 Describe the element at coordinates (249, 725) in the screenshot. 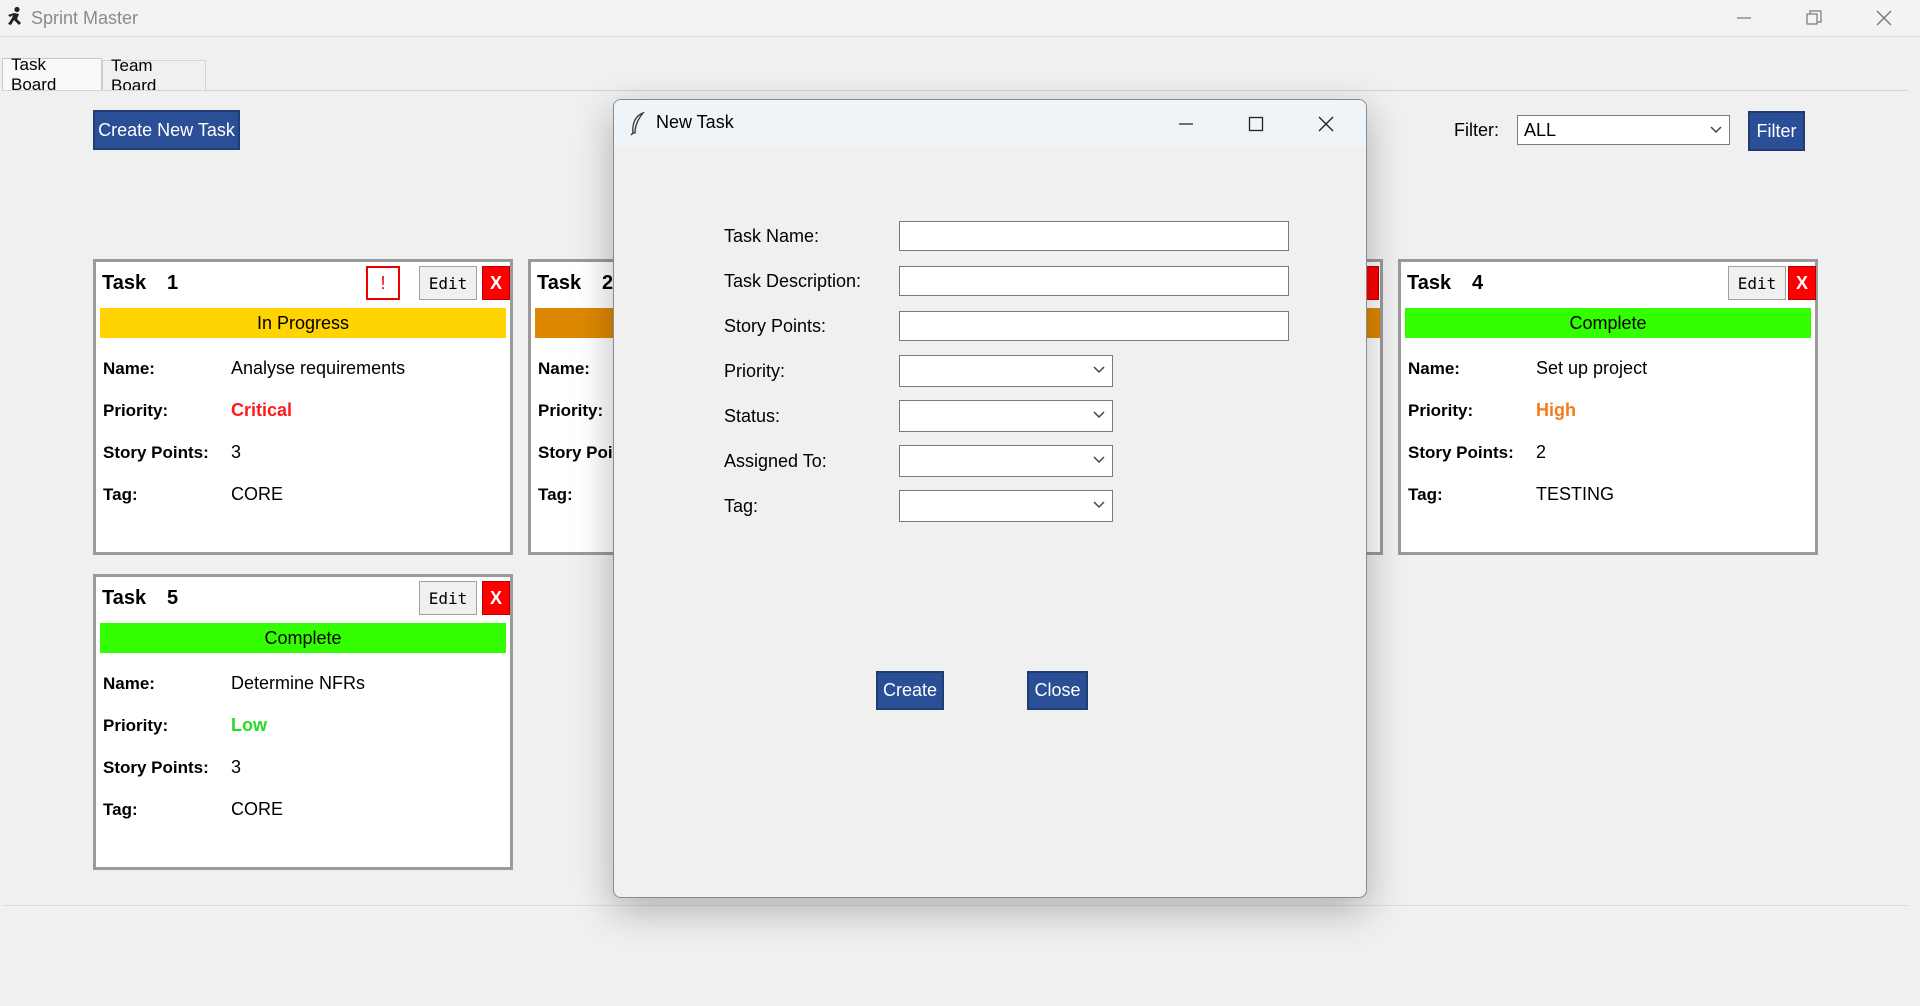

I see `priority-value: Low` at that location.